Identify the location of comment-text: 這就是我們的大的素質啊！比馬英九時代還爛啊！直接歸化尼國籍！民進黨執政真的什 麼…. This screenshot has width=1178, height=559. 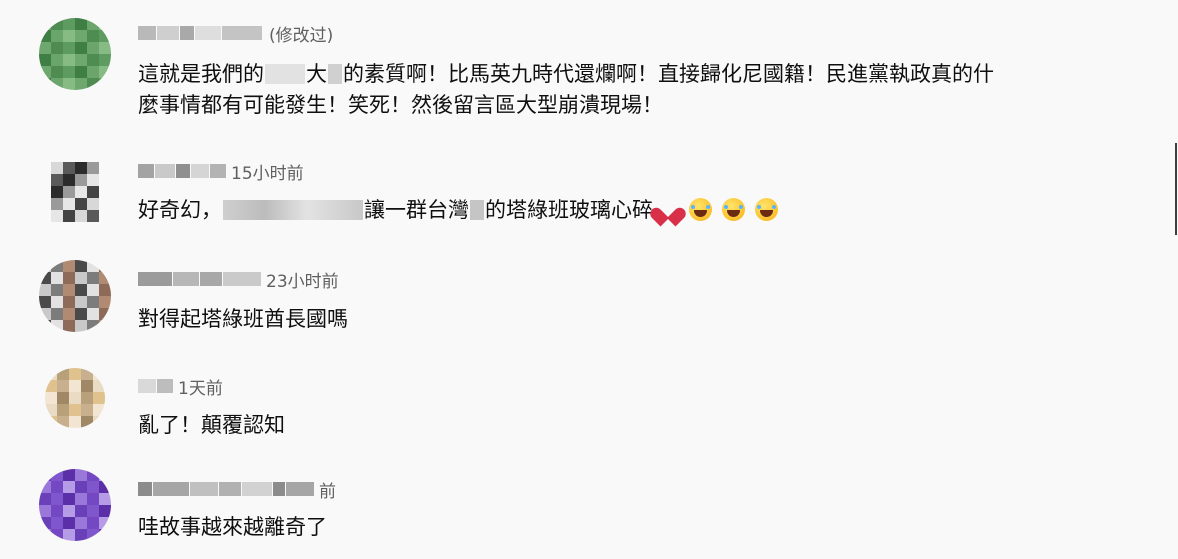
(566, 89).